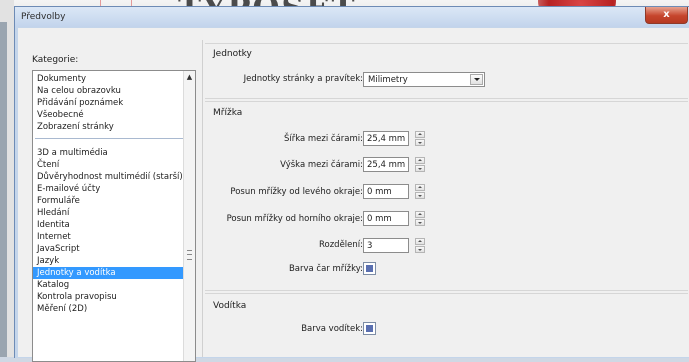 Image resolution: width=689 pixels, height=362 pixels. Describe the element at coordinates (55, 60) in the screenshot. I see `categories-label: Kategorie:` at that location.